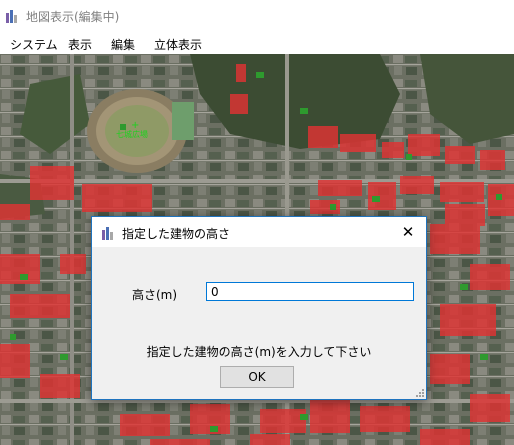  Describe the element at coordinates (178, 44) in the screenshot. I see `menu-3d-view: 立体表示` at that location.